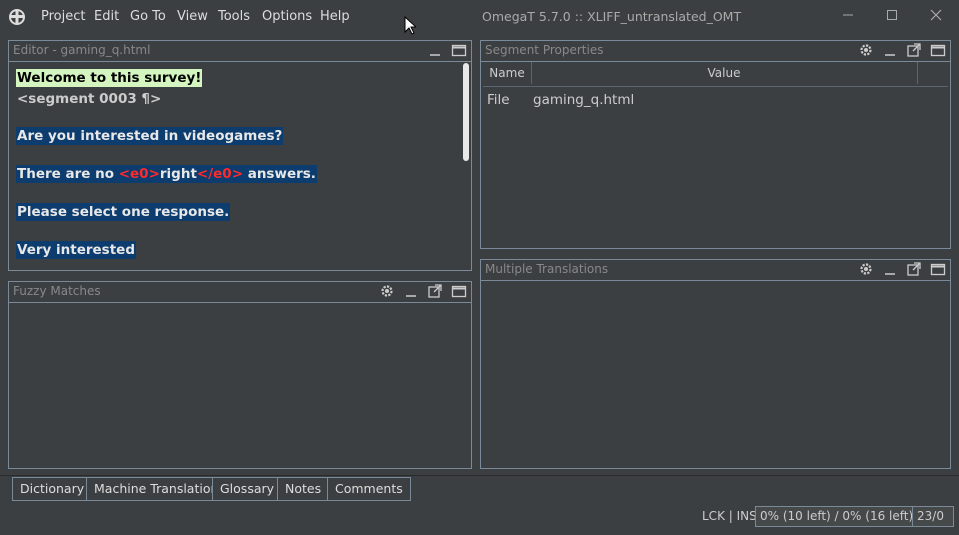 The width and height of the screenshot is (959, 535). I want to click on segment-text: There are no, so click(68, 174).